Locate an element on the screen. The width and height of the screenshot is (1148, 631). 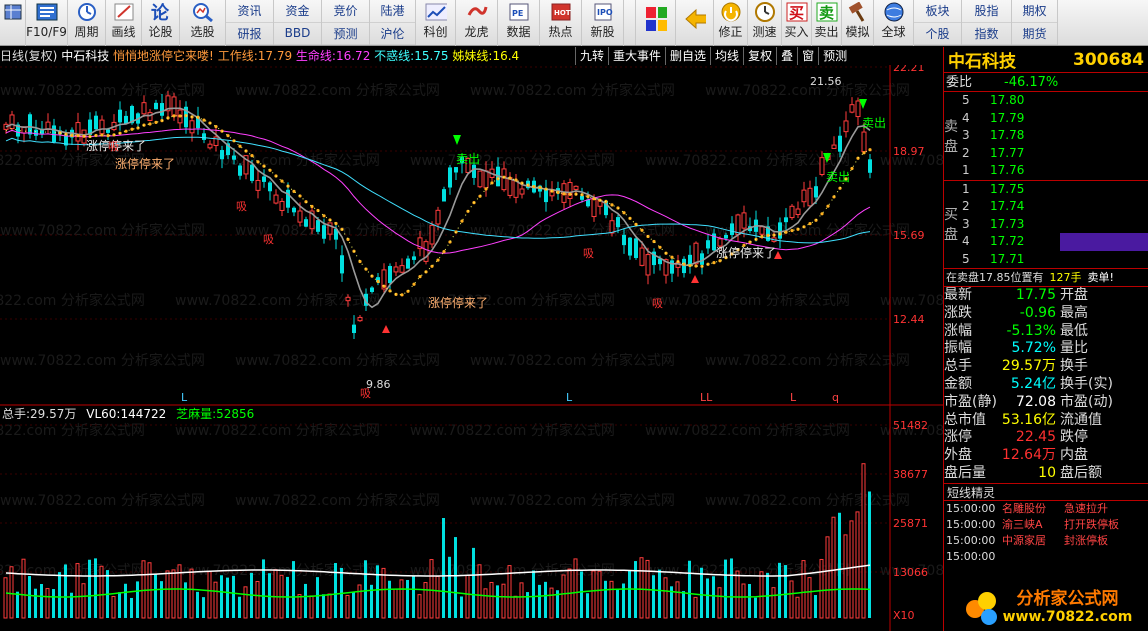
toolbar-auction-button: 竞价 is located at coordinates (345, 11).